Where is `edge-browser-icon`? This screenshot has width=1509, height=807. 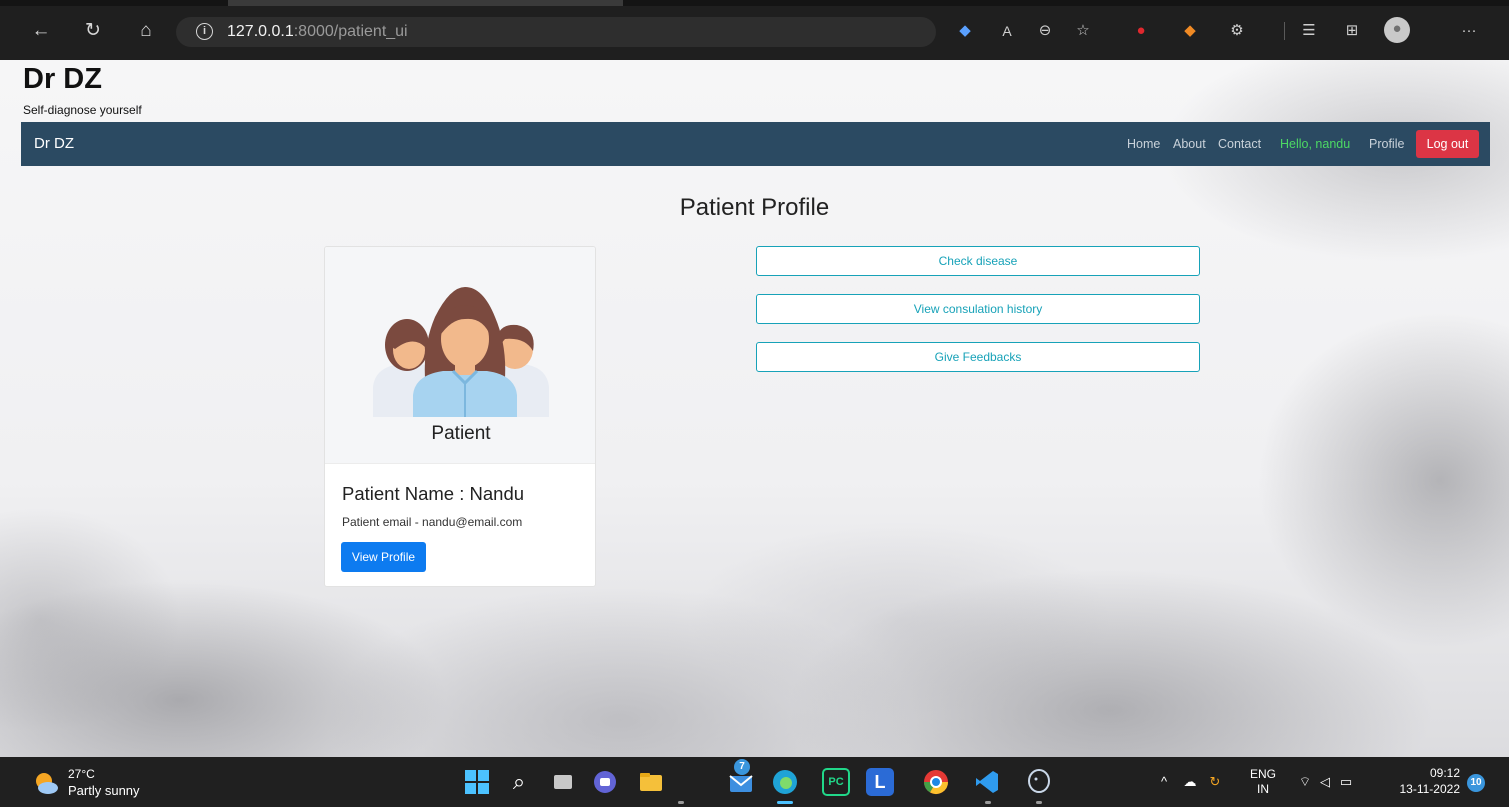 edge-browser-icon is located at coordinates (785, 782).